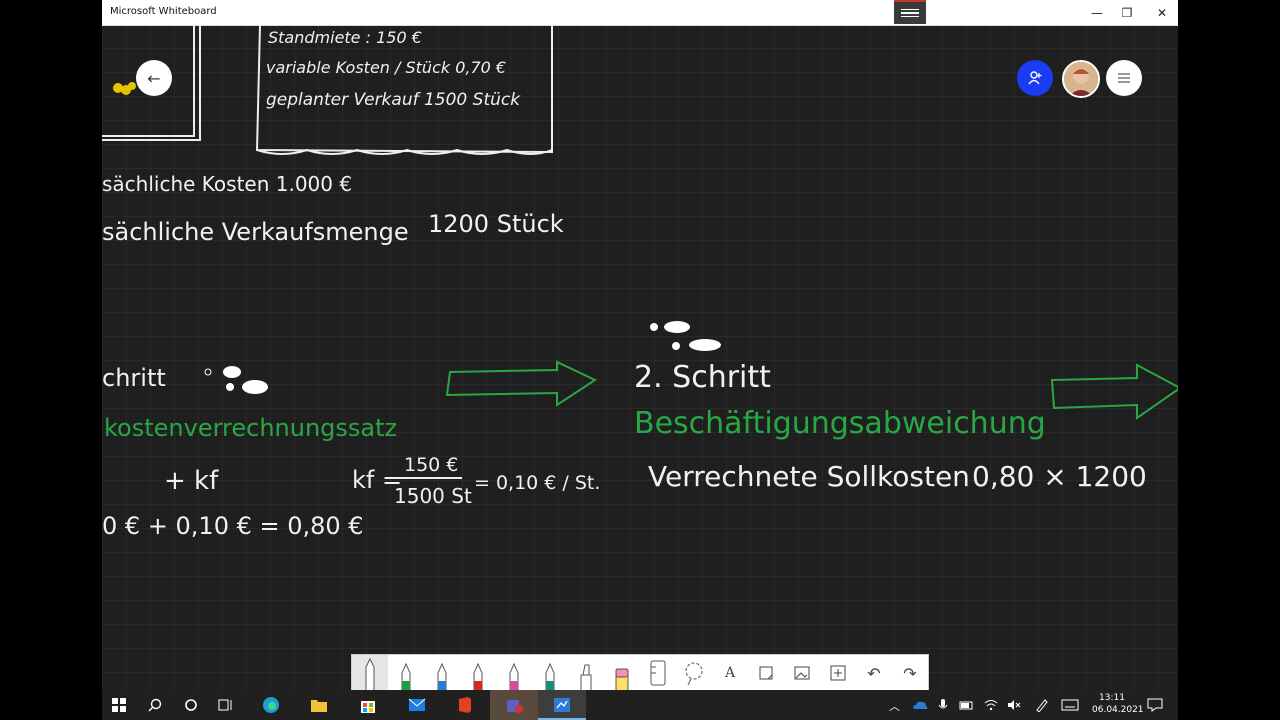 The width and height of the screenshot is (1280, 720). What do you see at coordinates (406, 672) in the screenshot?
I see `pen-green-tool` at bounding box center [406, 672].